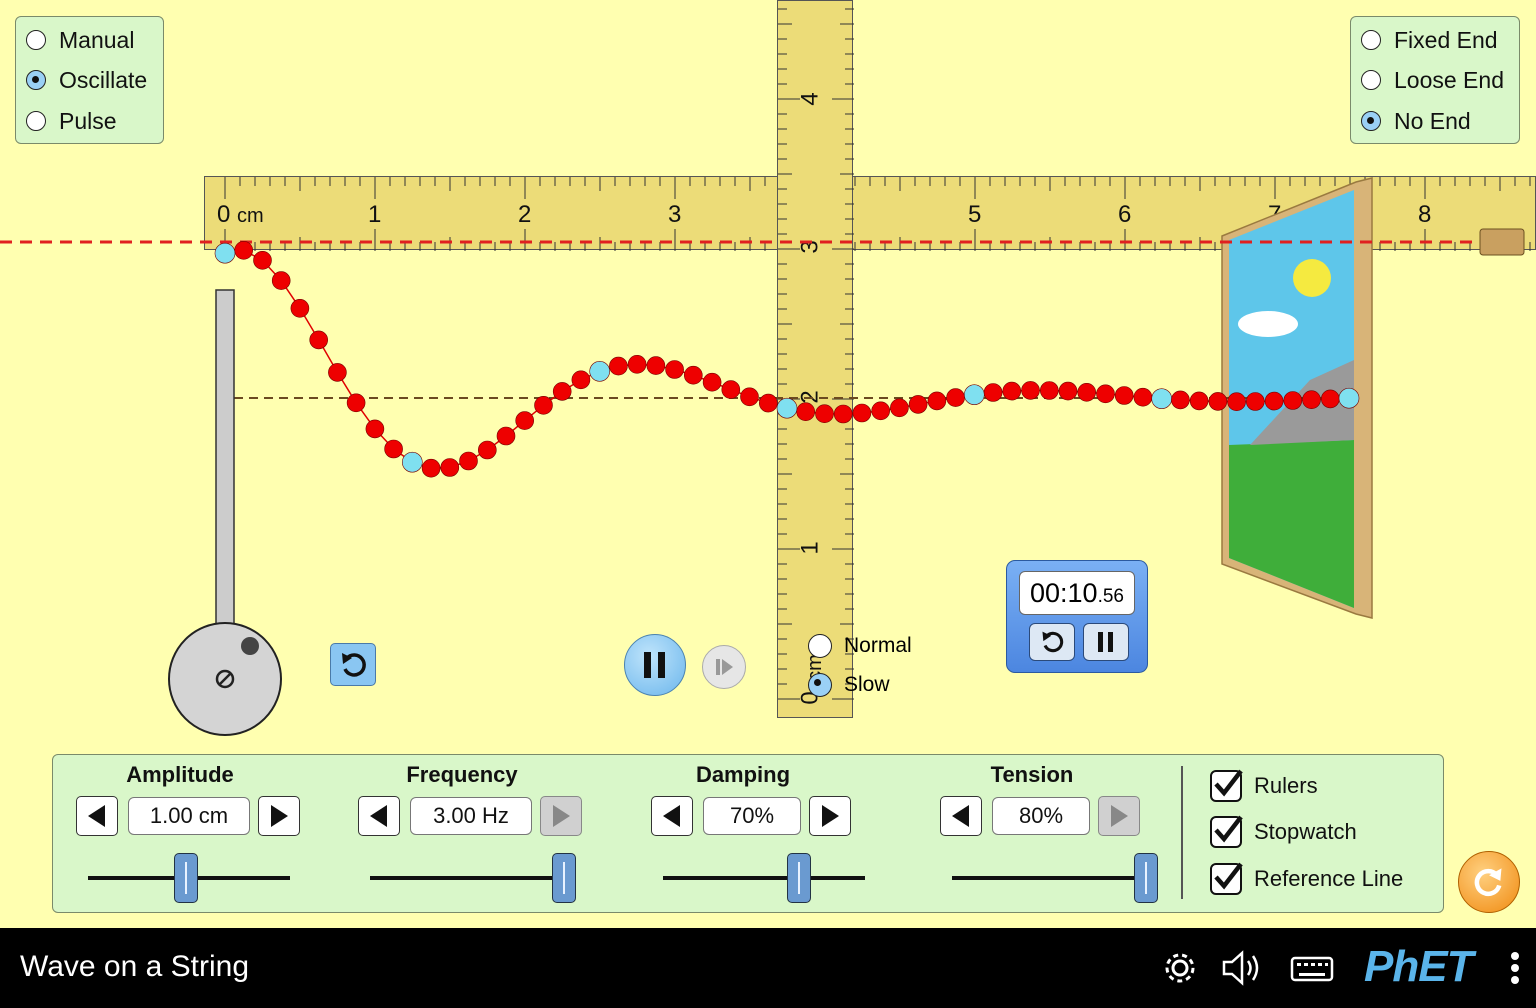  What do you see at coordinates (1052, 642) in the screenshot?
I see `stopwatch-reset-button` at bounding box center [1052, 642].